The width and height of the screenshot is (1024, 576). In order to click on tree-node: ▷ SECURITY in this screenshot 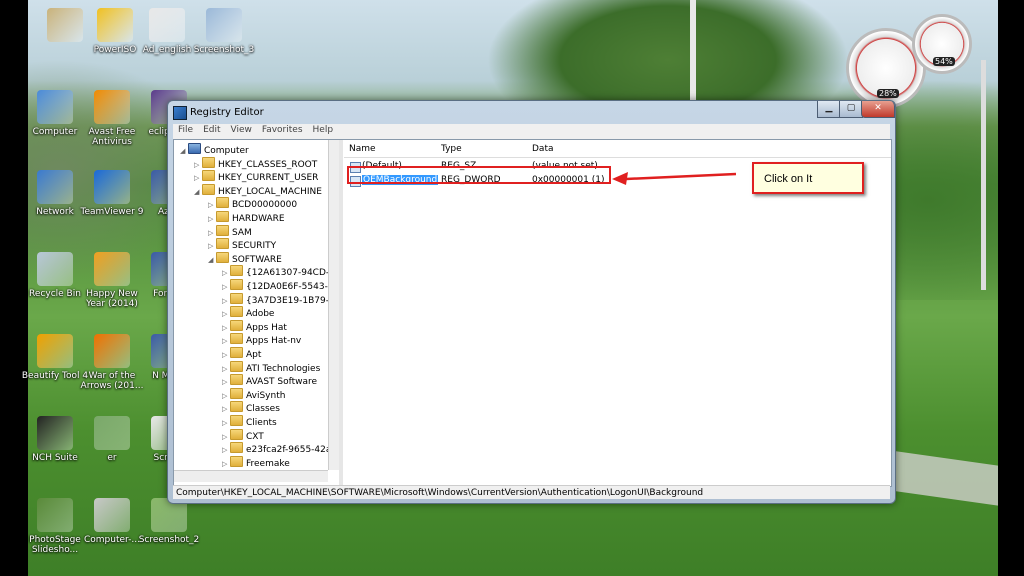, I will do `click(242, 244)`.